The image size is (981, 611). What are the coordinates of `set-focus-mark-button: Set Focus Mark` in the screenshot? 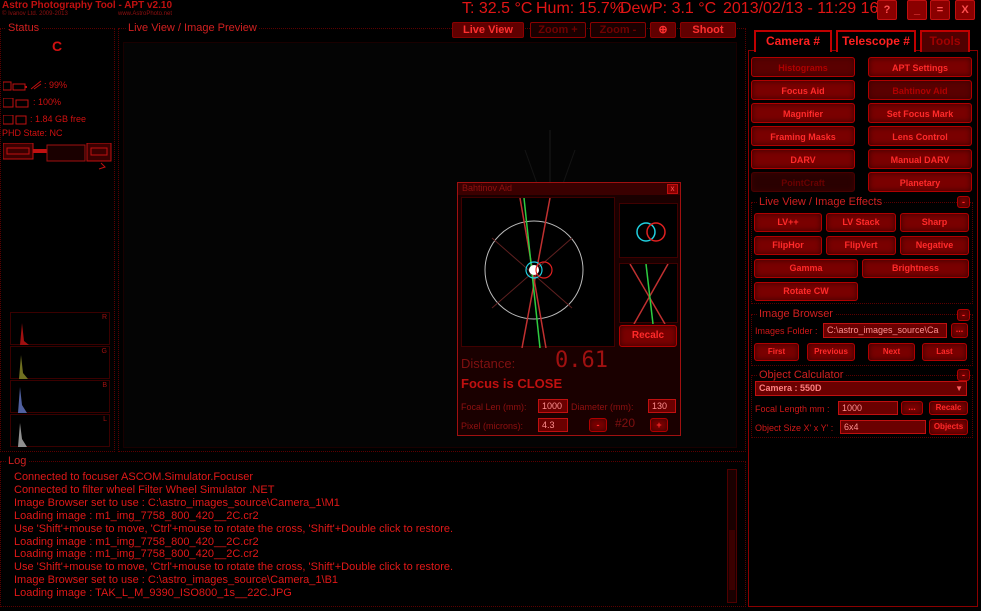 It's located at (920, 113).